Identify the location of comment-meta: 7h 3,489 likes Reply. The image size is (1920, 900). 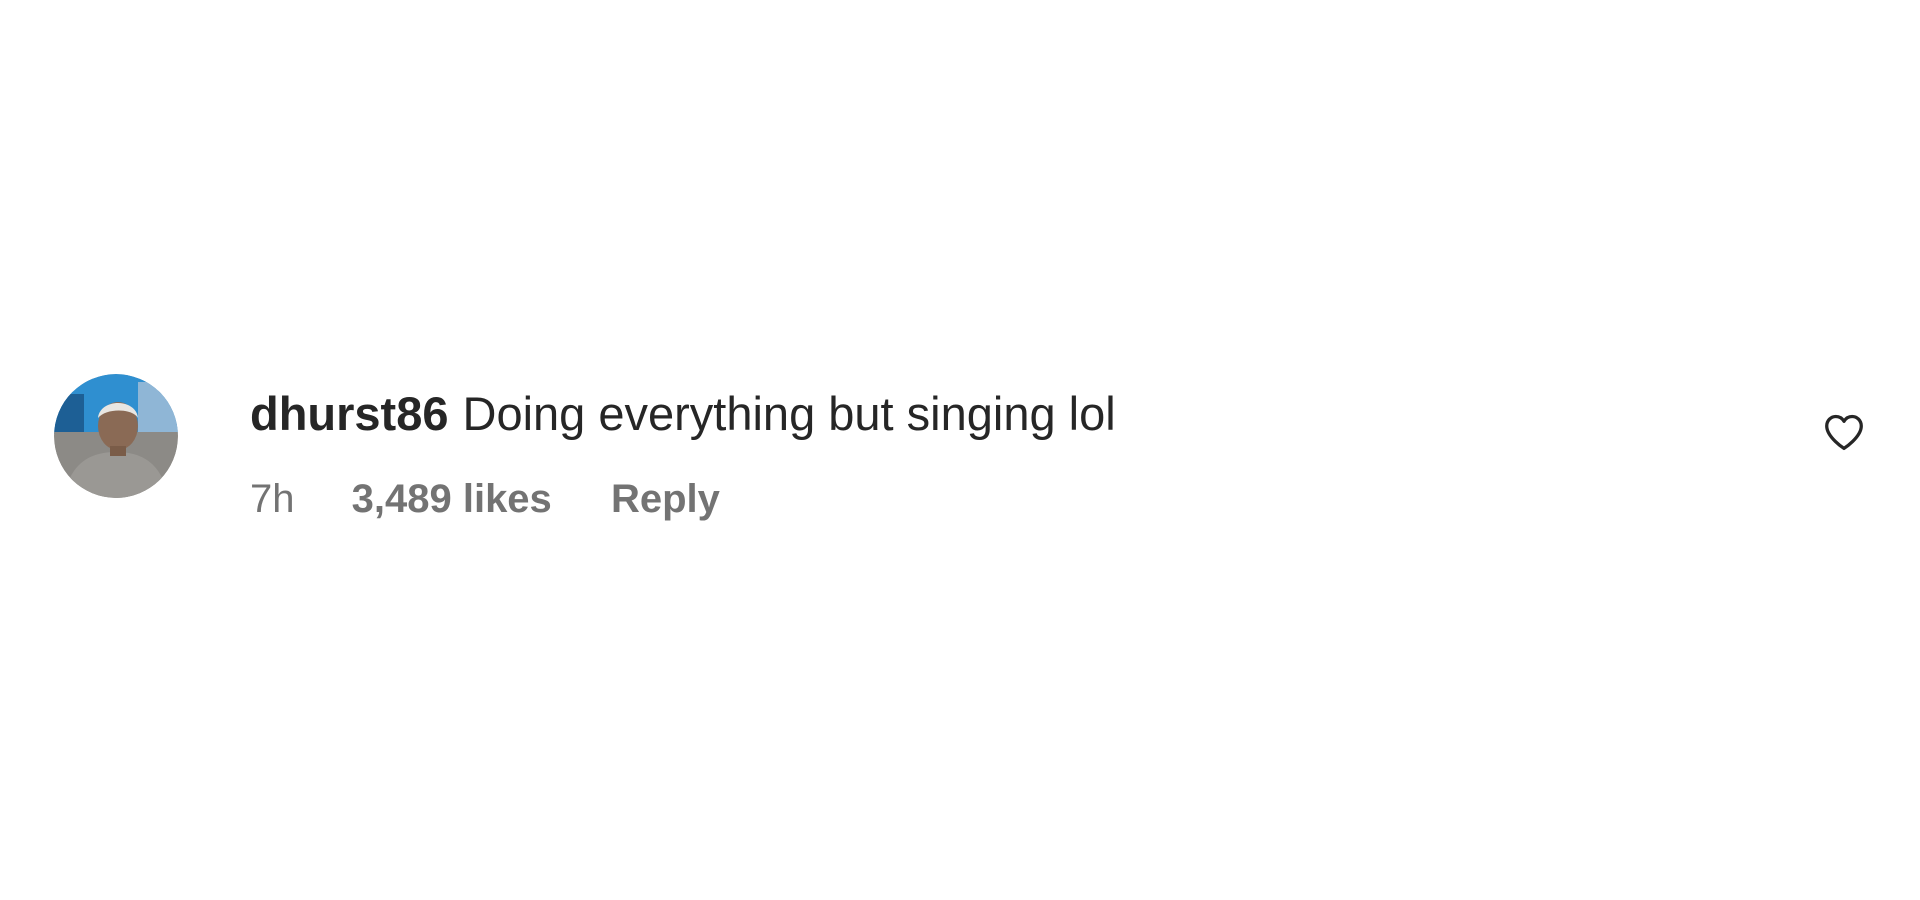
(683, 499).